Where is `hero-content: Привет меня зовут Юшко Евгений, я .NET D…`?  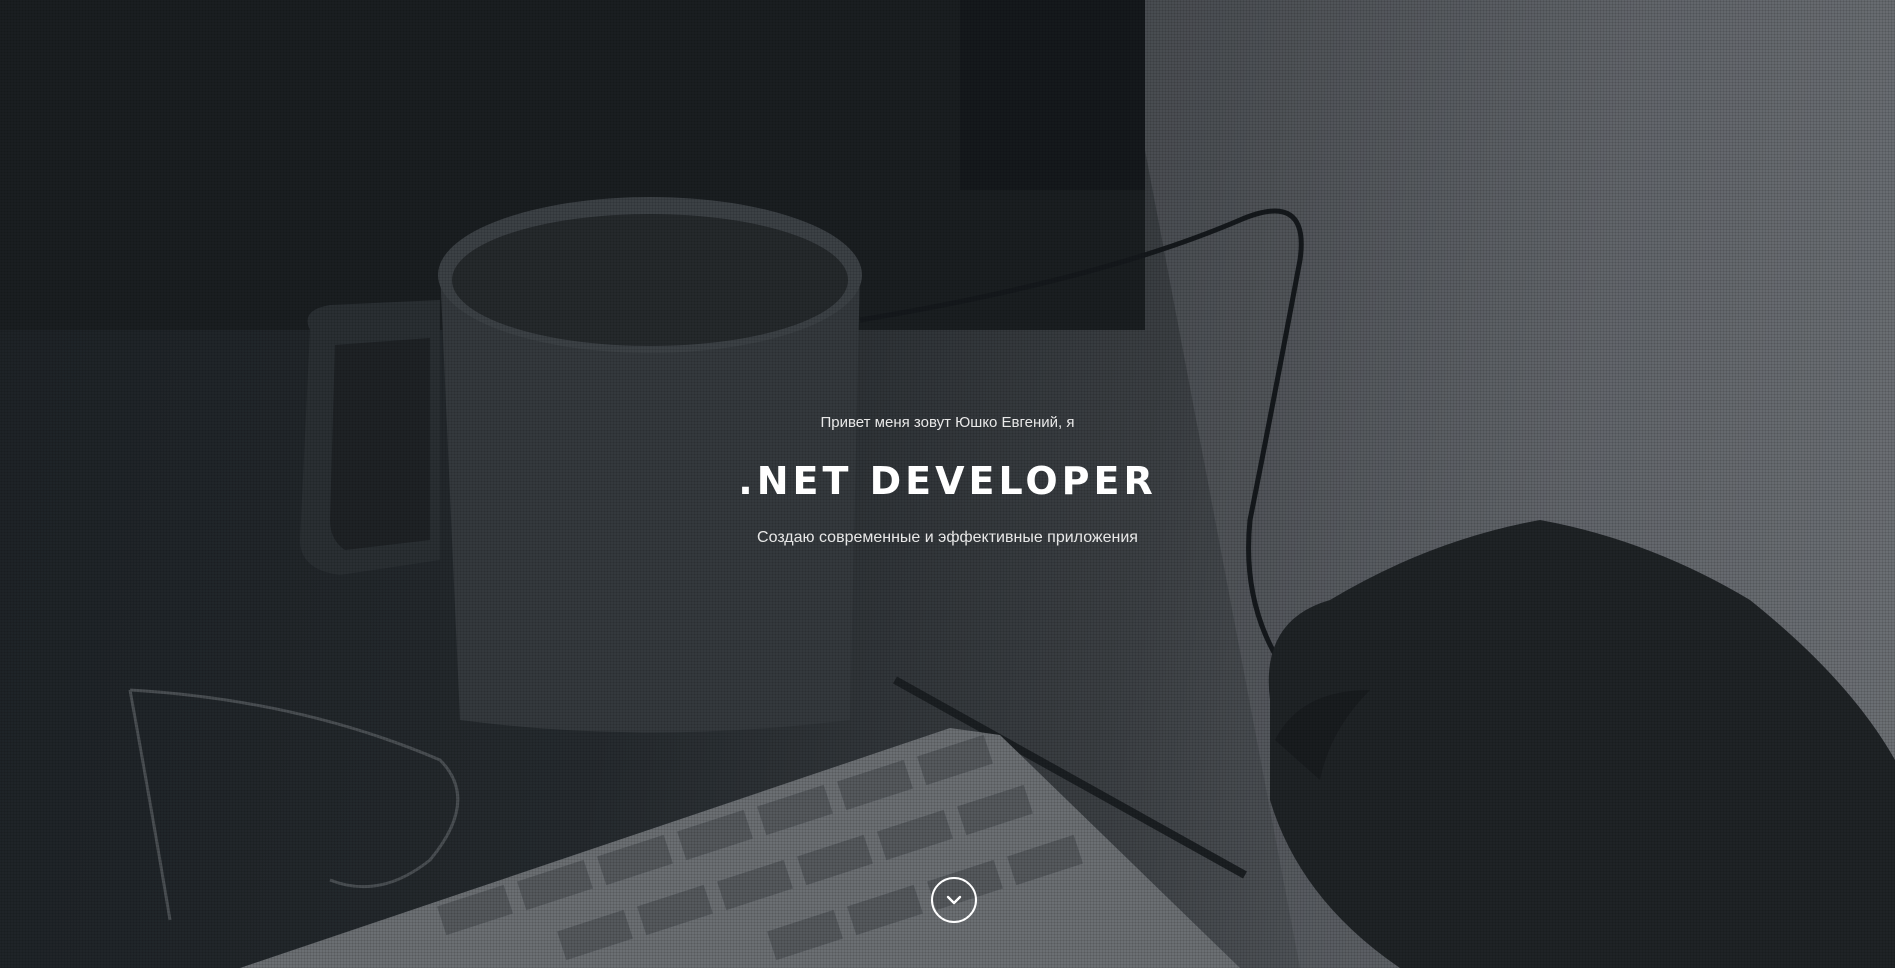
hero-content: Привет меня зовут Юшко Евгений, я .NET D… is located at coordinates (947, 480).